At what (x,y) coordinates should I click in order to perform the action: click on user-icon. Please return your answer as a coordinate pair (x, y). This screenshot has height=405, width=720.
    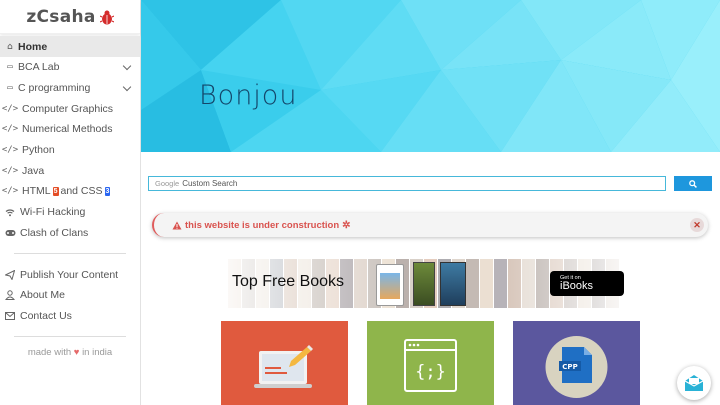
    Looking at the image, I should click on (10, 295).